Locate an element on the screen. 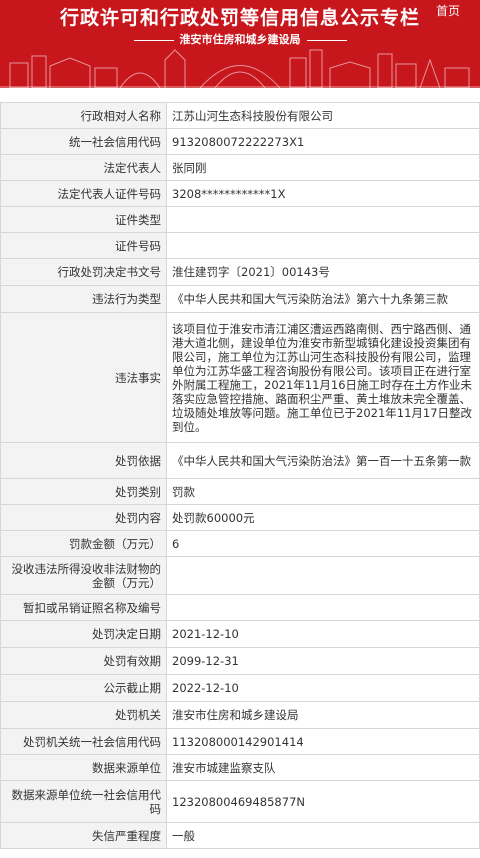 The image size is (480, 858). table-row: 没收违法所得没收非法财物的金额（万元） is located at coordinates (240, 575).